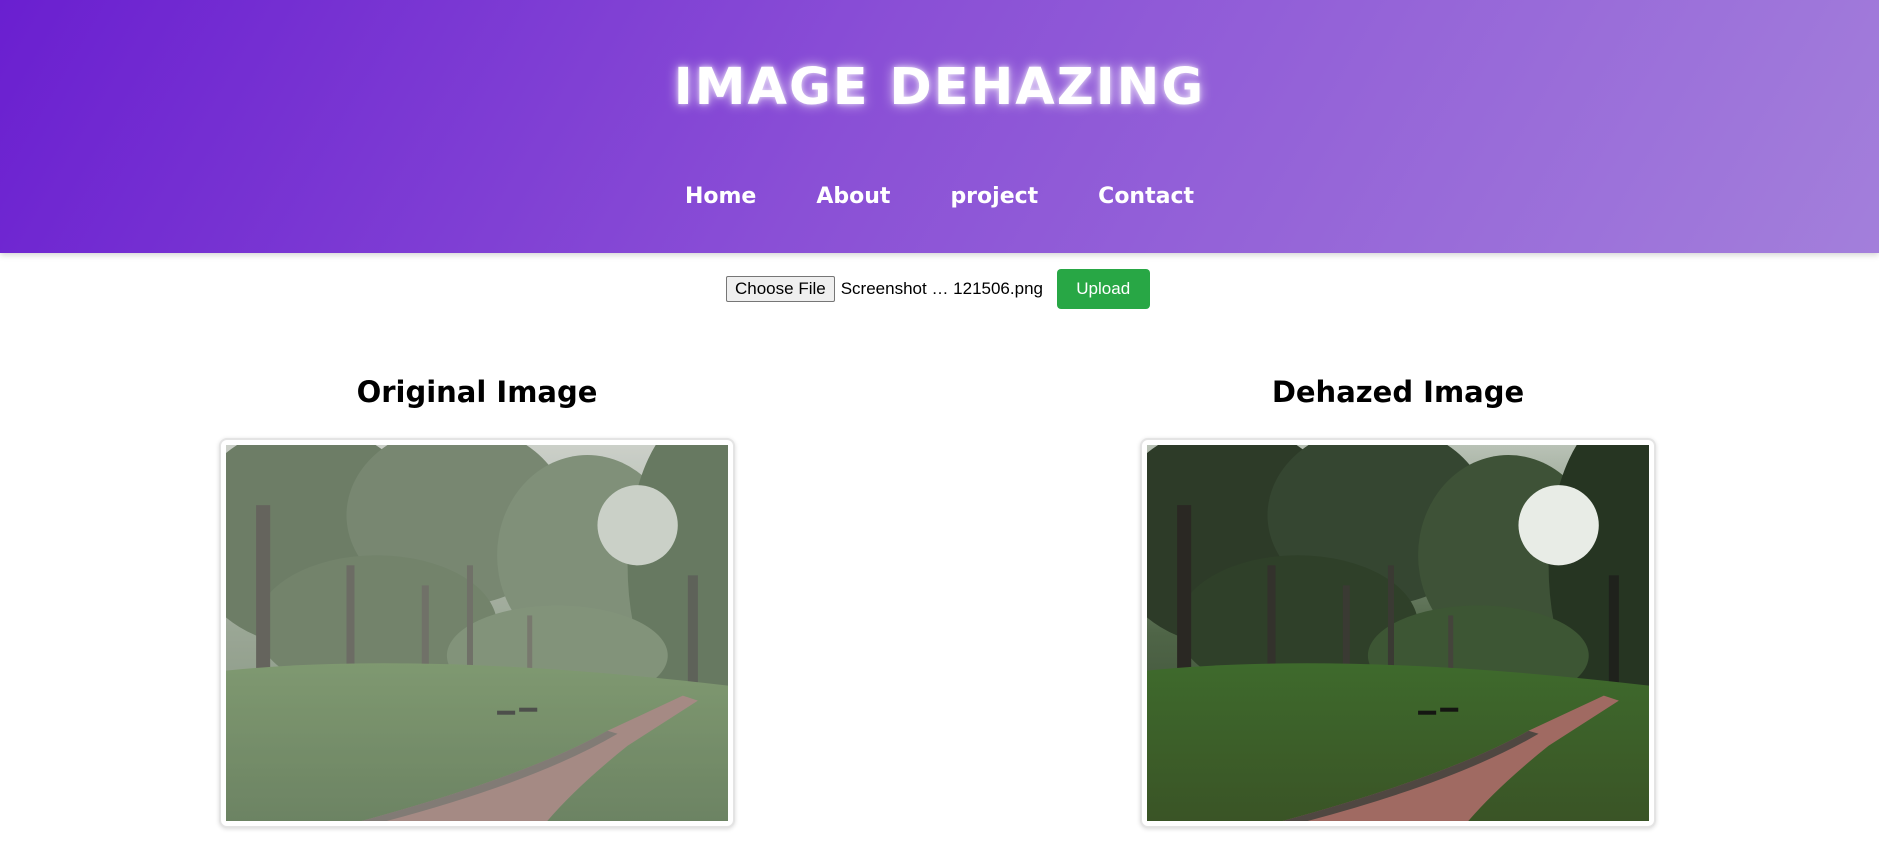  Describe the element at coordinates (939, 196) in the screenshot. I see `main-nav: Home About project Contact` at that location.